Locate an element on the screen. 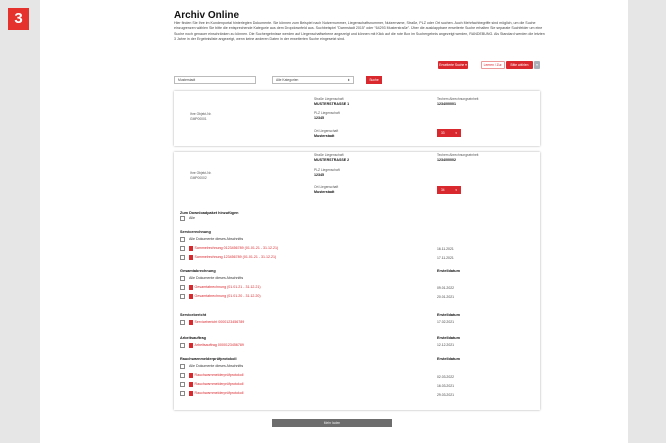 This screenshot has width=666, height=443. load-more-button: Mehr laden is located at coordinates (332, 423).